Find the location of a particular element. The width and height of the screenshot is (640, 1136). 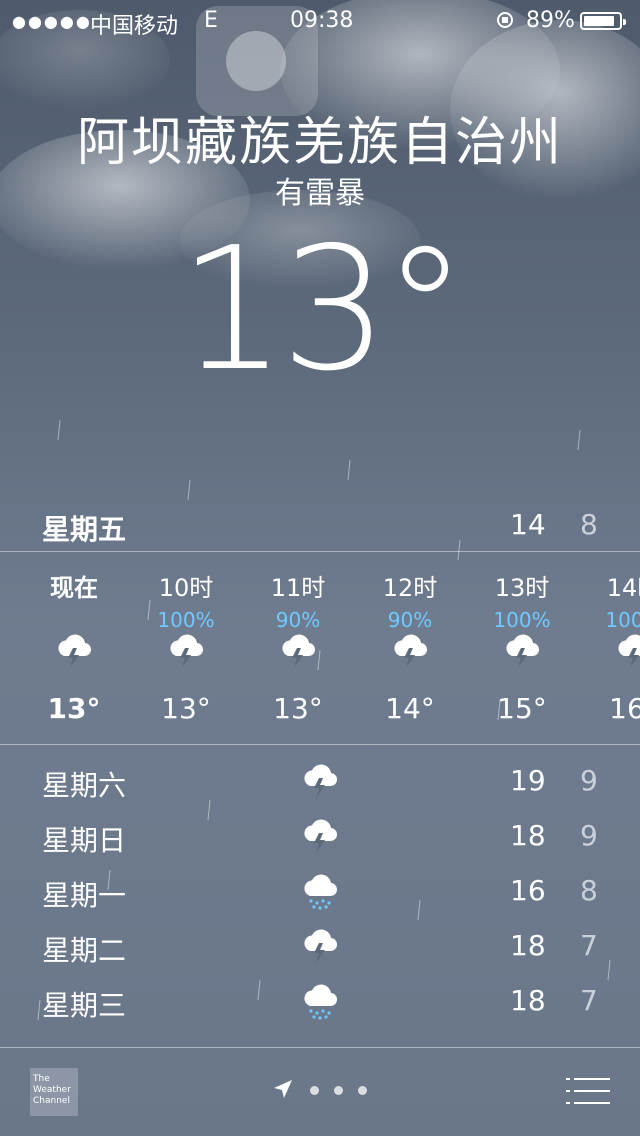

hour-label: 12时 is located at coordinates (410, 588).